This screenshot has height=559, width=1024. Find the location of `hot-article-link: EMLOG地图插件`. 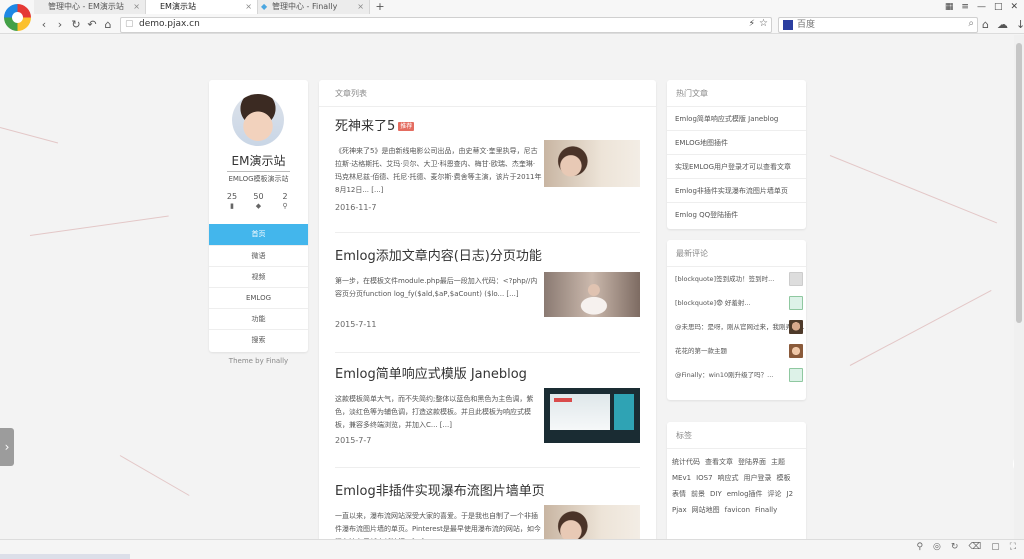

hot-article-link: EMLOG地图插件 is located at coordinates (736, 143).